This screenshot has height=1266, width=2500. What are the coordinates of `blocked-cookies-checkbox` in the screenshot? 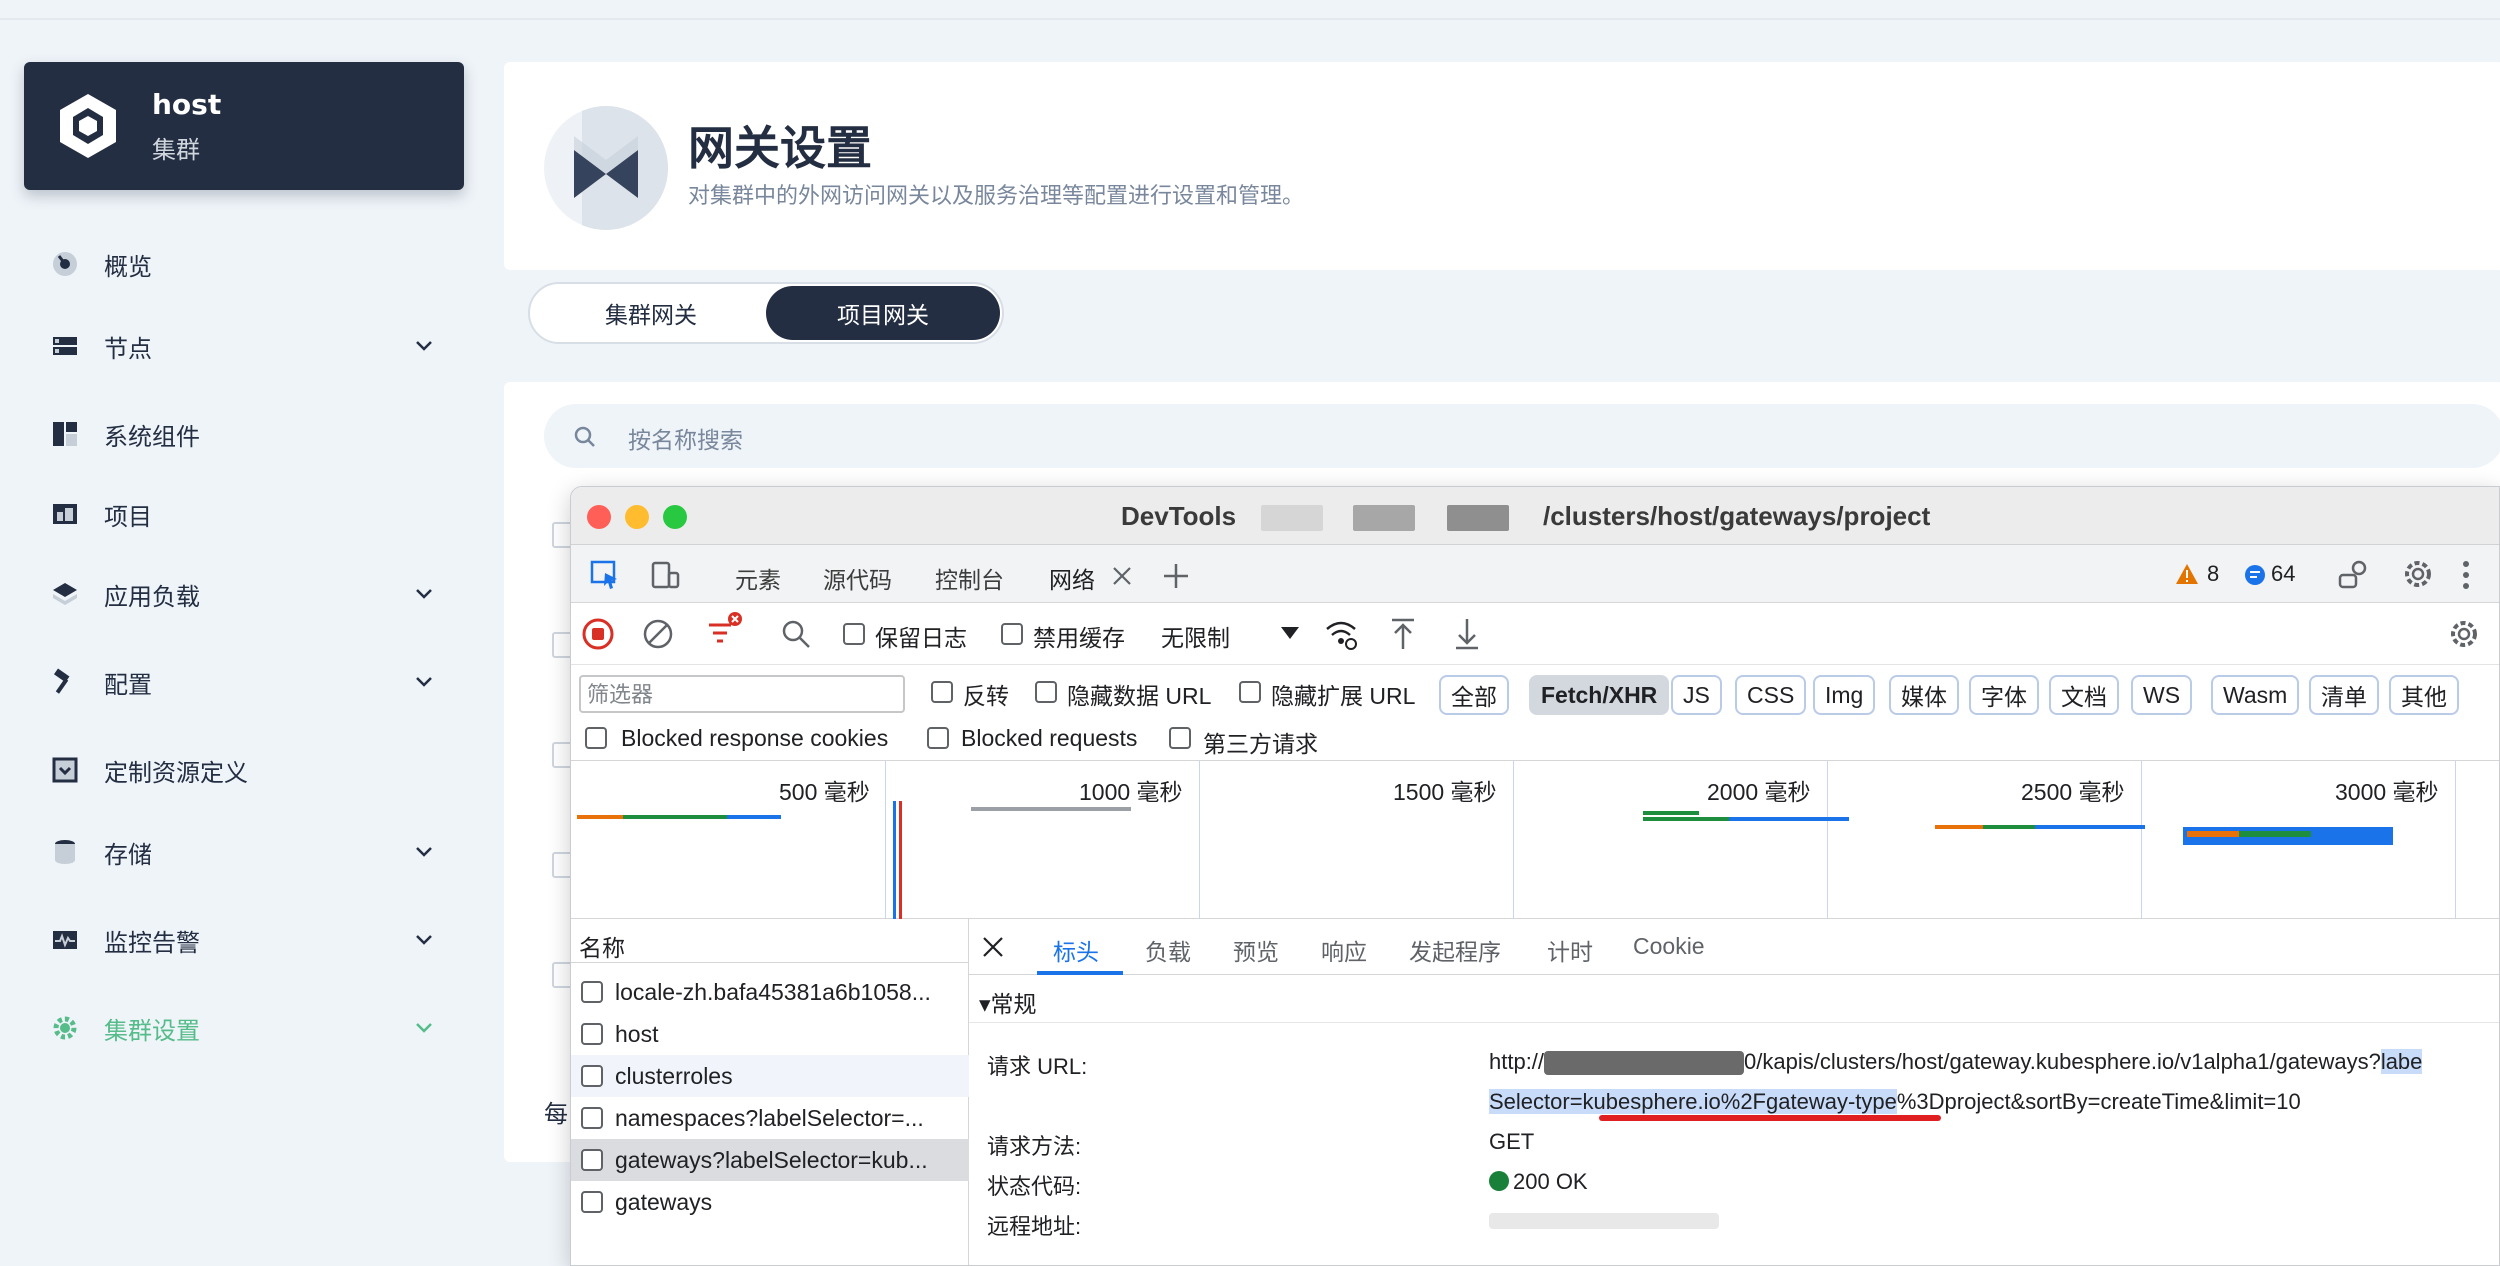 It's located at (596, 738).